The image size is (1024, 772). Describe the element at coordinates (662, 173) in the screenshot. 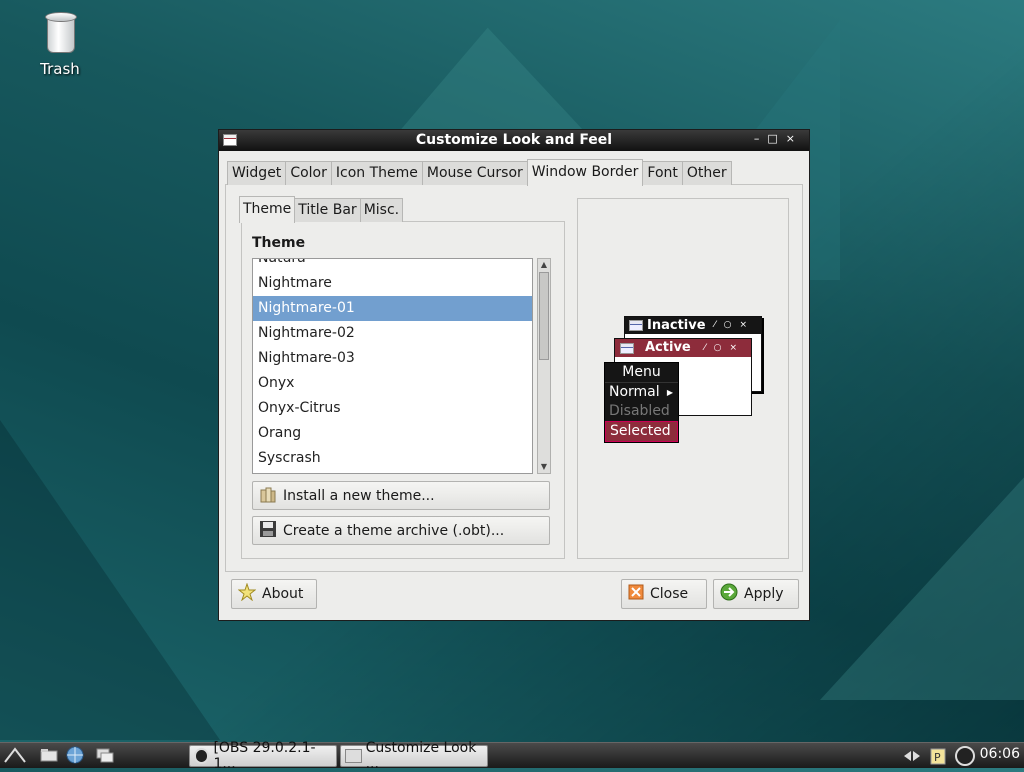

I see `tab-font: Font` at that location.